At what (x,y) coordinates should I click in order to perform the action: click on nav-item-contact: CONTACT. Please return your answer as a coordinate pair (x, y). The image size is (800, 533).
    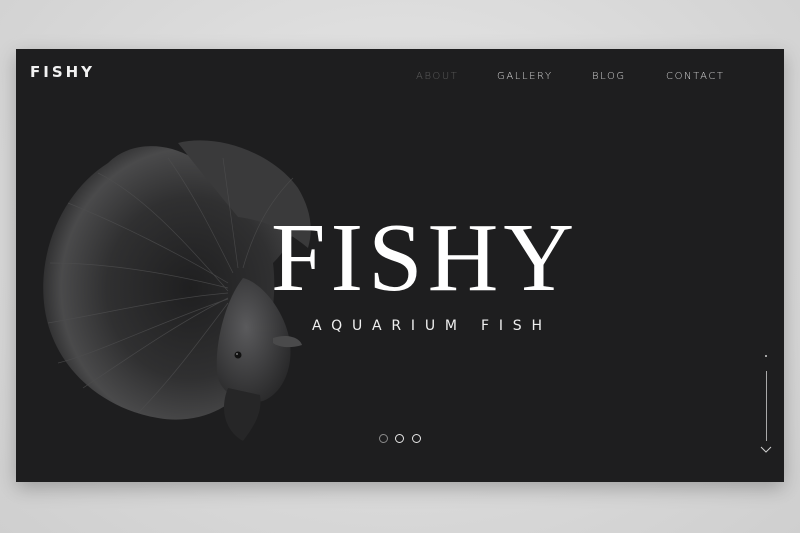
    Looking at the image, I should click on (695, 76).